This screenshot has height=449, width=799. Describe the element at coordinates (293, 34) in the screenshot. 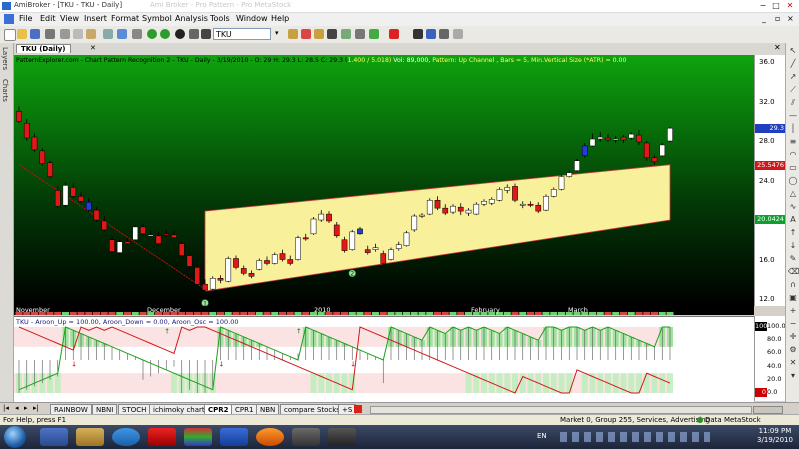

I see `scan-icon` at that location.